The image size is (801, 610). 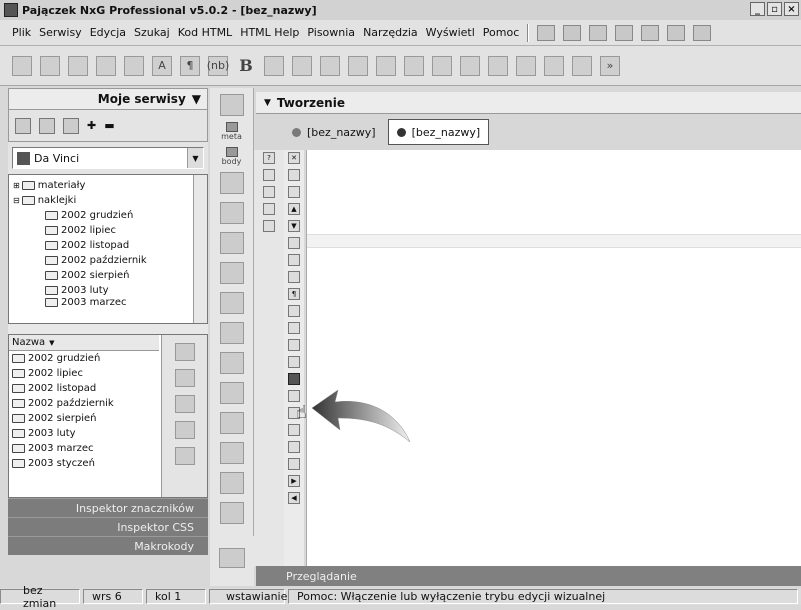 I want to click on play-icon: ▶, so click(x=294, y=481).